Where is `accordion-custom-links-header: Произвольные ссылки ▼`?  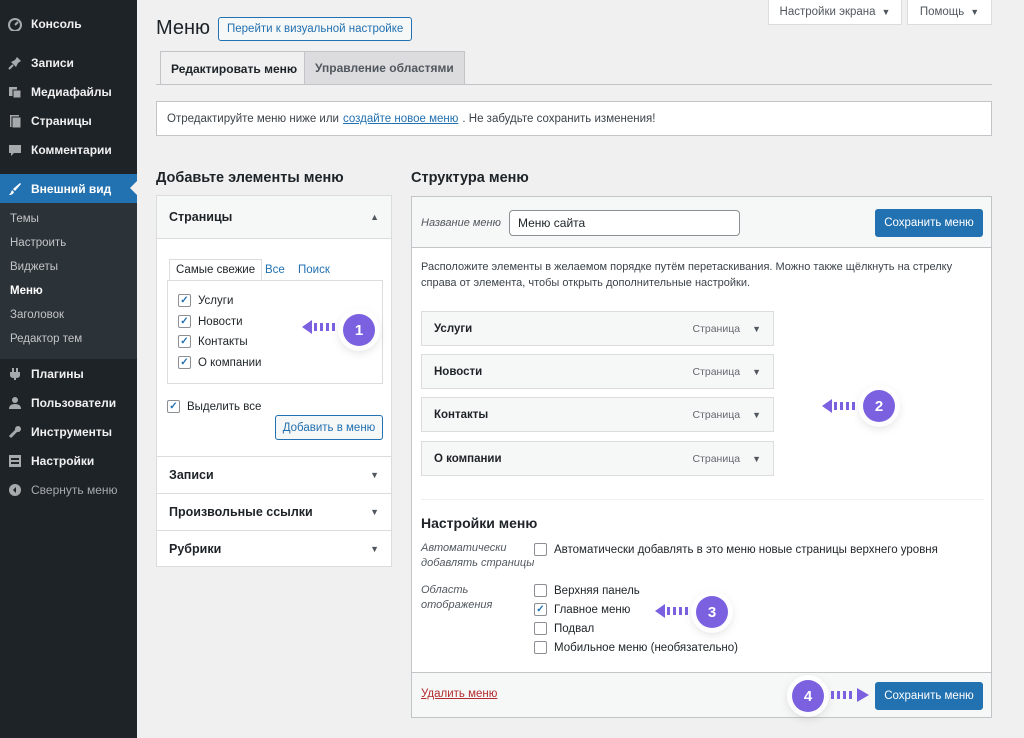 accordion-custom-links-header: Произвольные ссылки ▼ is located at coordinates (274, 511).